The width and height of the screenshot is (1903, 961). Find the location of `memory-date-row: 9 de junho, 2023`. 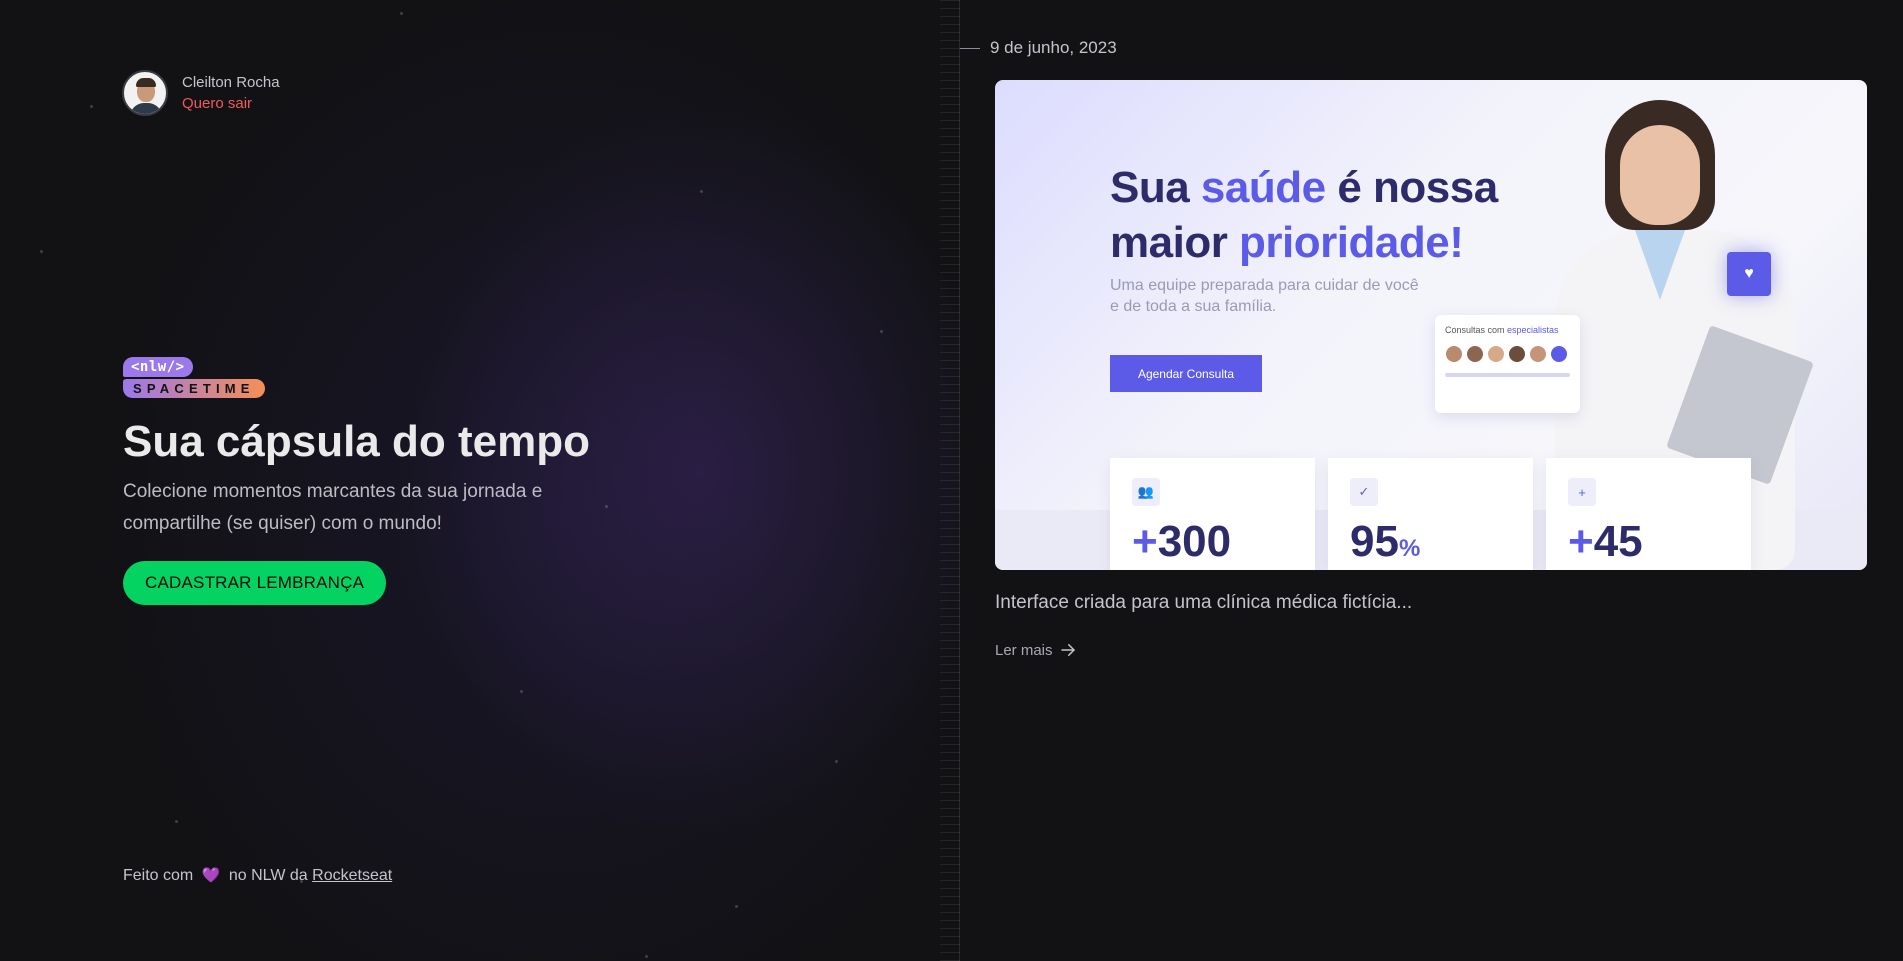

memory-date-row: 9 de junho, 2023 is located at coordinates (1038, 48).